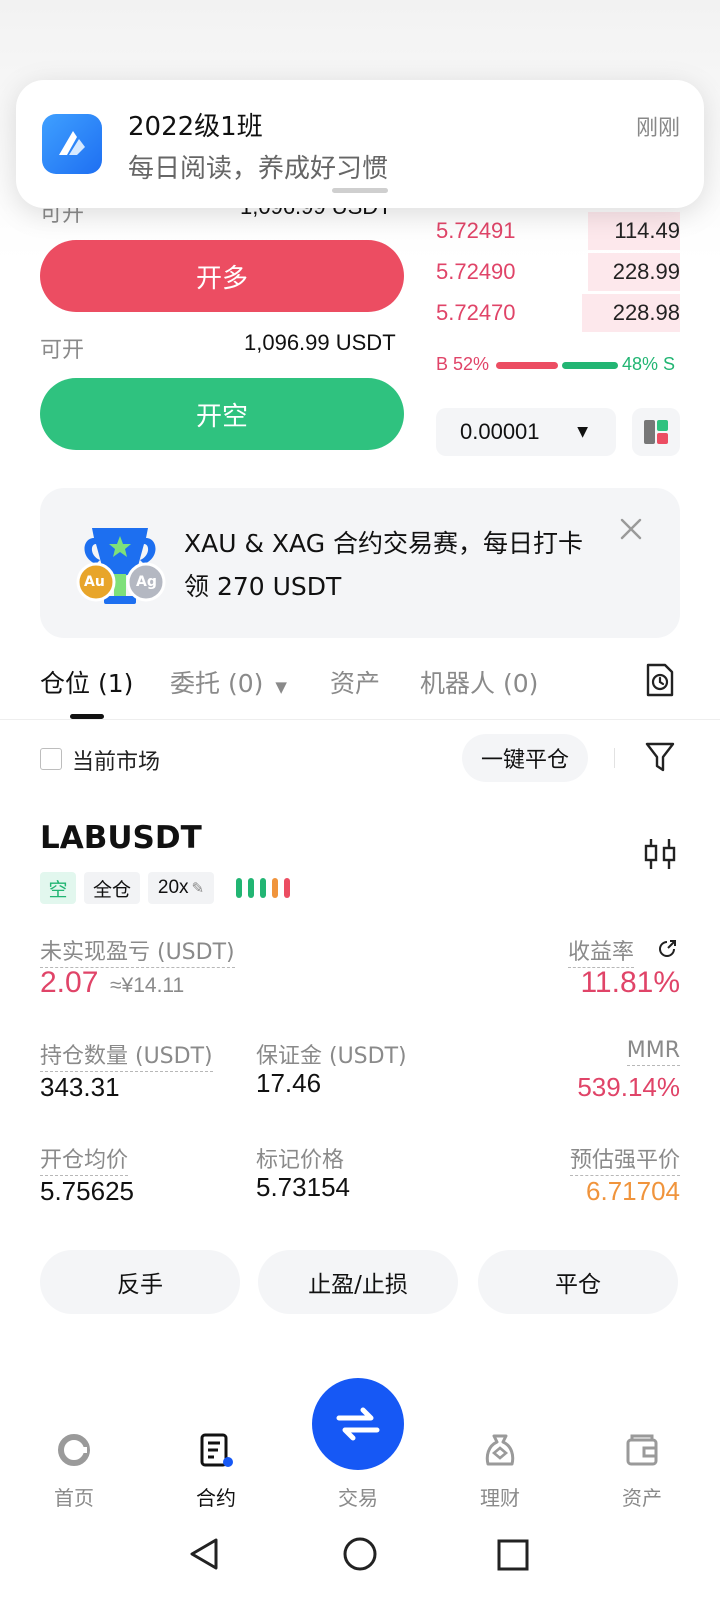 The height and width of the screenshot is (1600, 720). What do you see at coordinates (649, 364) in the screenshot?
I see `sell-ratio-label: 48% S` at bounding box center [649, 364].